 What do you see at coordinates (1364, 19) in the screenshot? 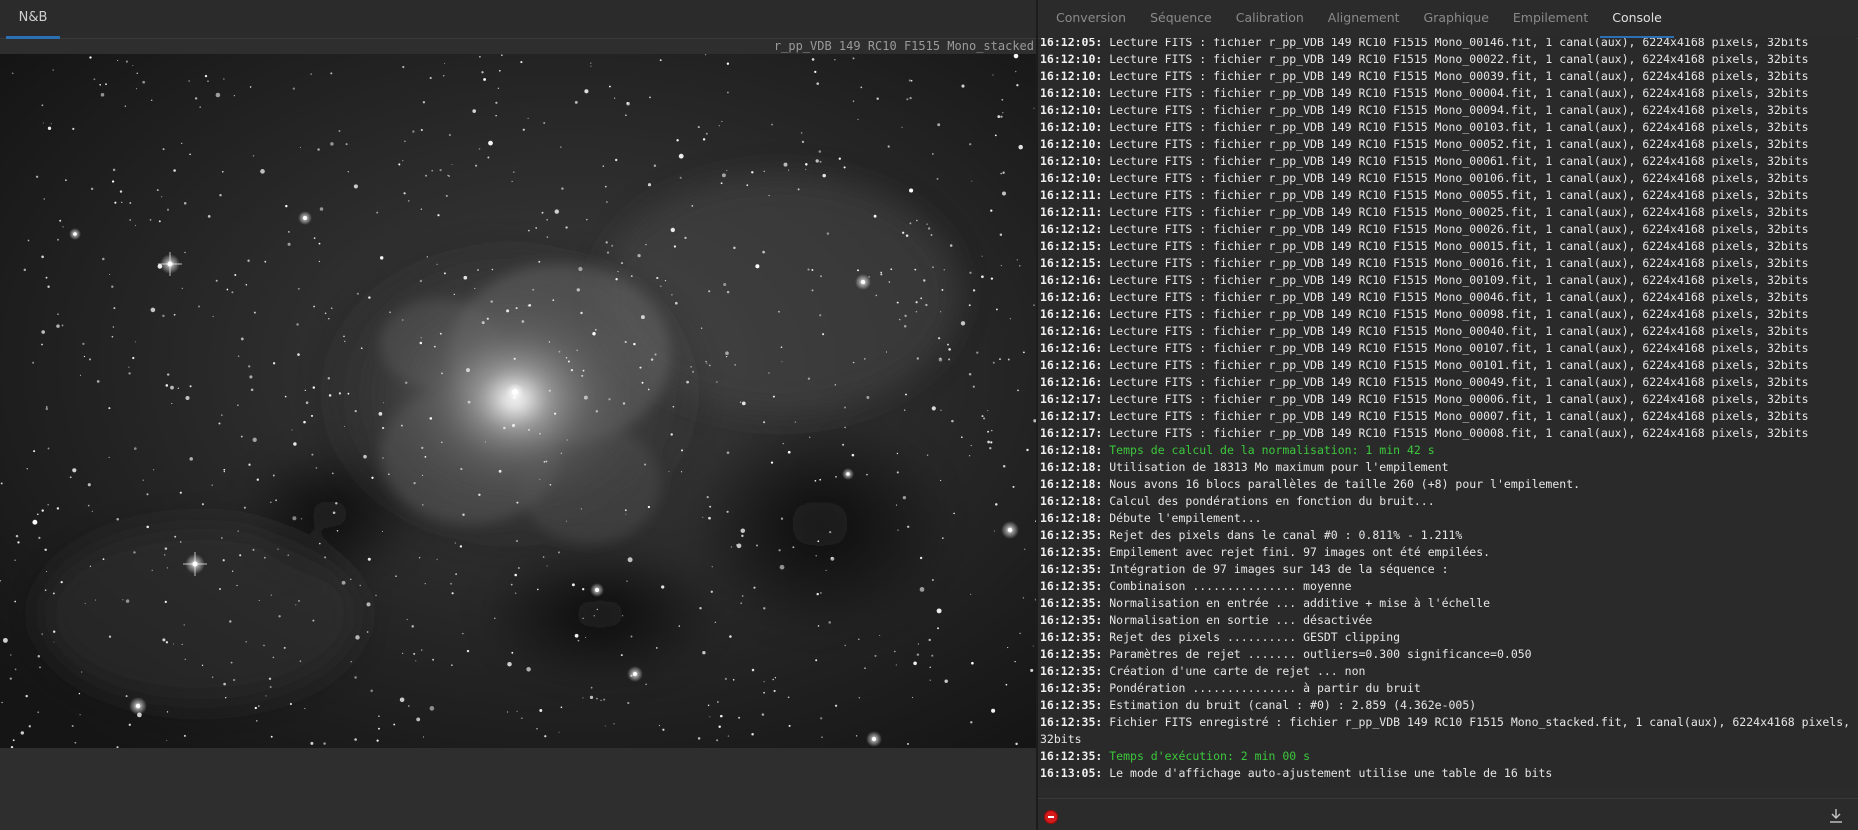
I see `tab-alignement: Alignement` at bounding box center [1364, 19].